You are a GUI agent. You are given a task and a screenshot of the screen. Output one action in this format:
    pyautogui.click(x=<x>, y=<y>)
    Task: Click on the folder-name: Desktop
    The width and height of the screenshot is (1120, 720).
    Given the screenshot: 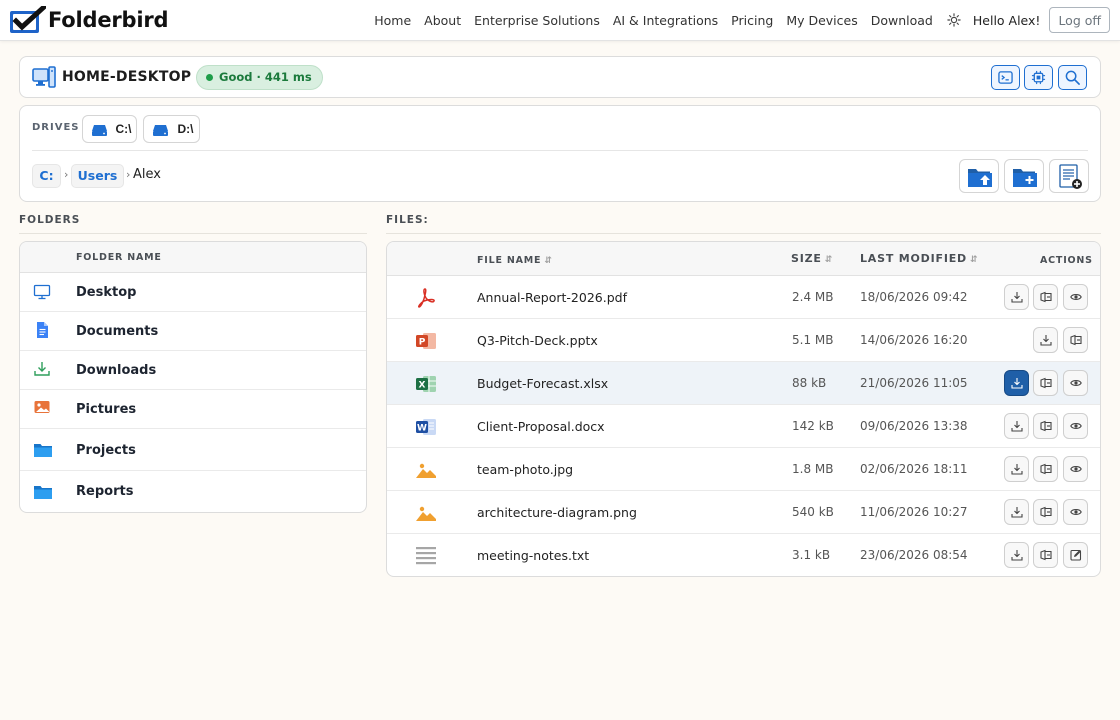 What is the action you would take?
    pyautogui.click(x=106, y=292)
    